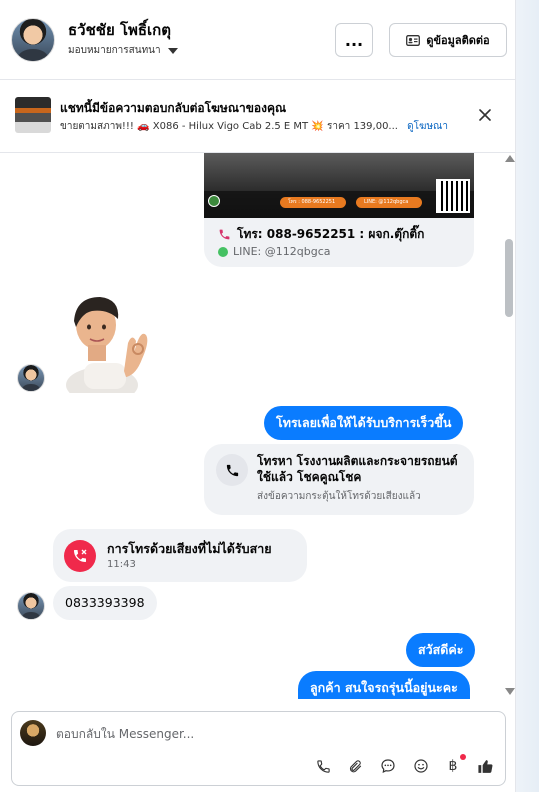 The image size is (539, 792). What do you see at coordinates (313, 202) in the screenshot?
I see `ad-image-phone: โทร : 088-9652251` at bounding box center [313, 202].